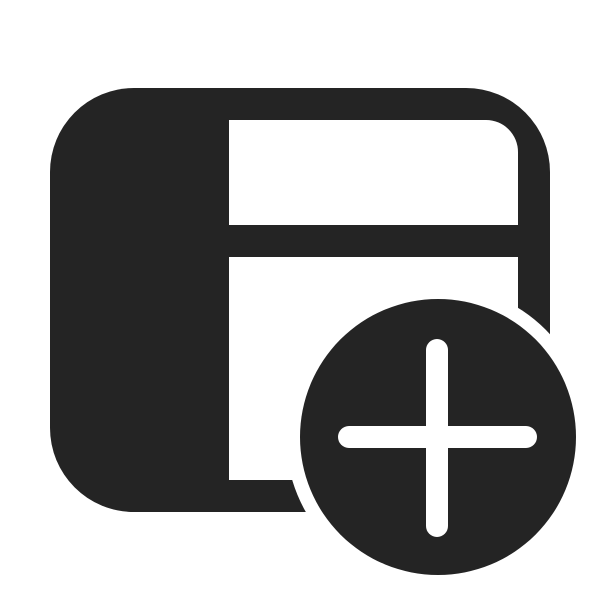 Image resolution: width=600 pixels, height=600 pixels. What do you see at coordinates (373, 172) in the screenshot?
I see `table-cell-header` at bounding box center [373, 172].